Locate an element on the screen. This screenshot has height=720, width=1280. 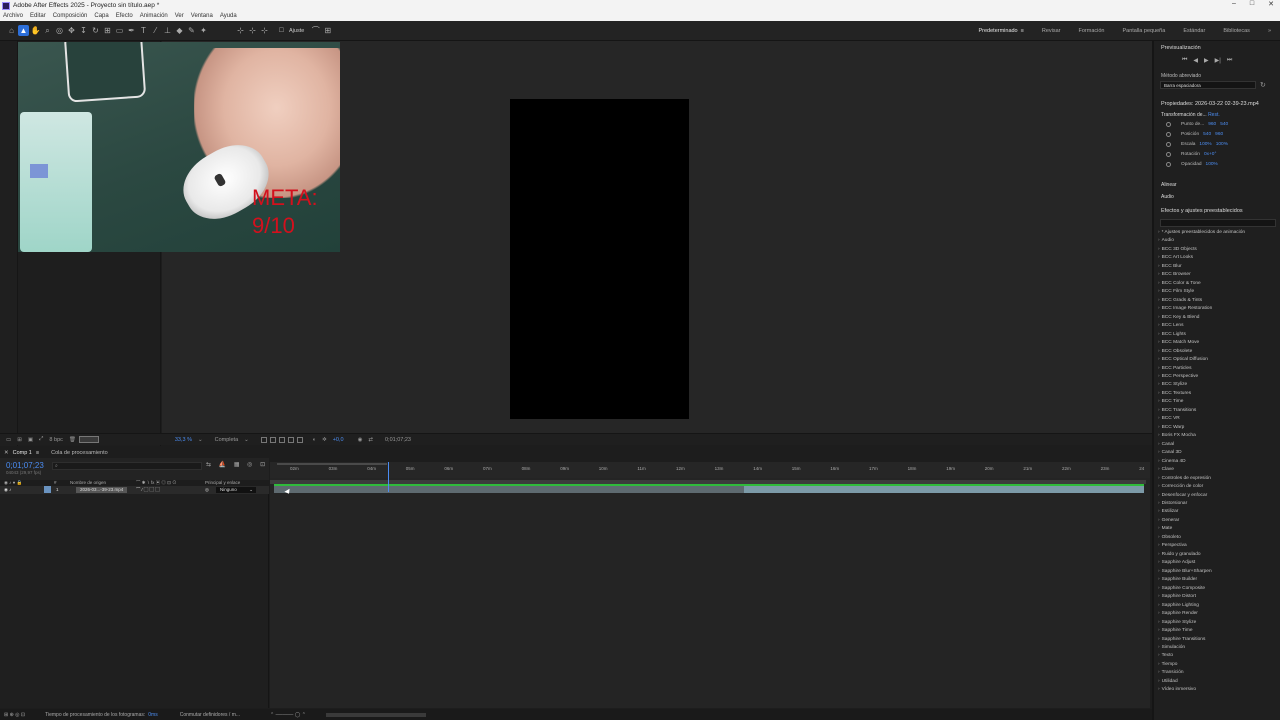
layer-audio-segment is located at coordinates (944, 489).